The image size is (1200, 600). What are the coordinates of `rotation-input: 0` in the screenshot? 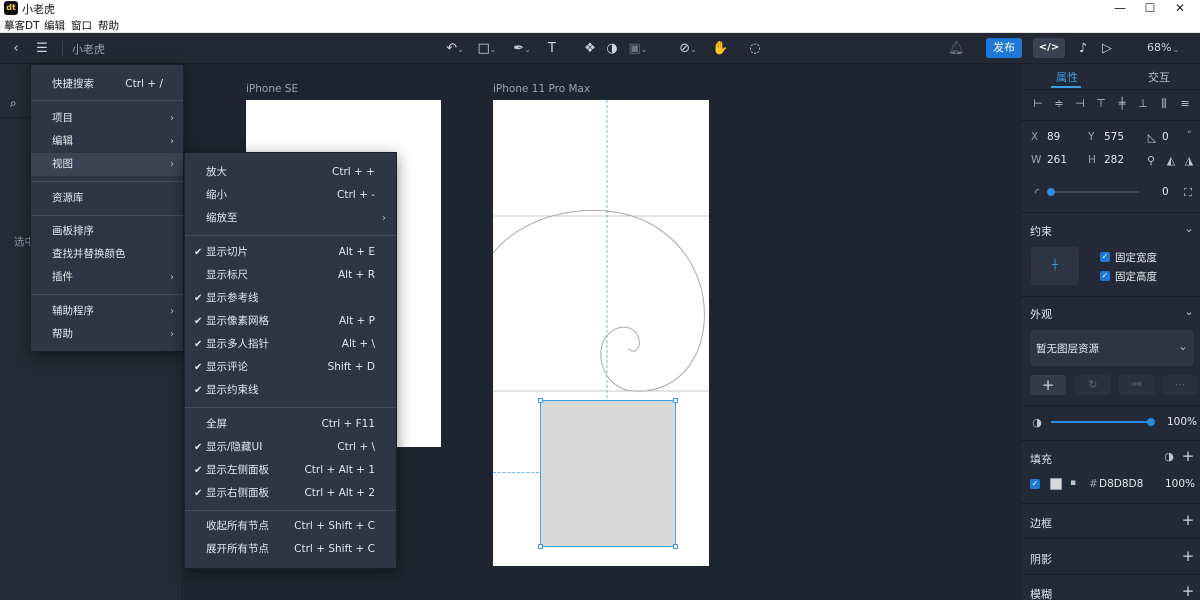 It's located at (1165, 137).